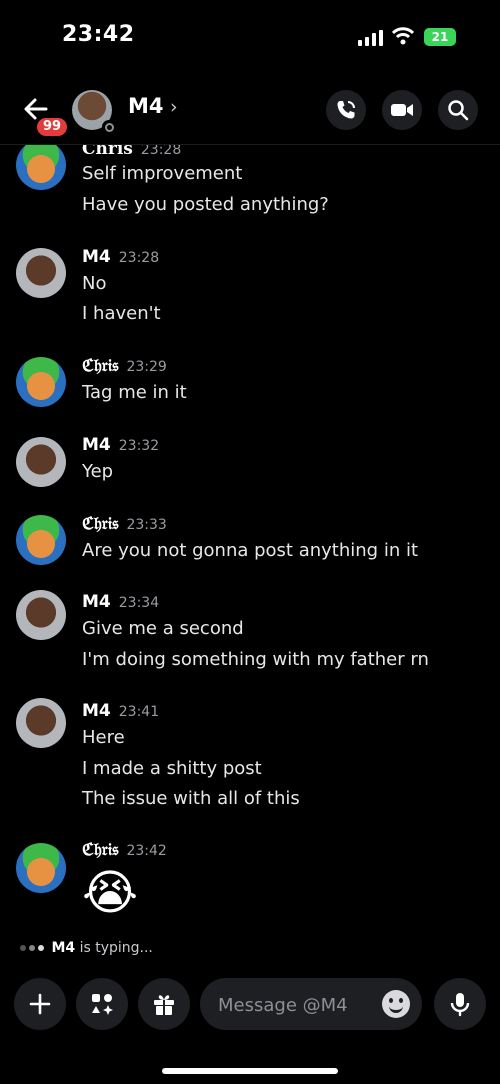 The width and height of the screenshot is (500, 1084). What do you see at coordinates (94, 283) in the screenshot?
I see `message-text: No` at bounding box center [94, 283].